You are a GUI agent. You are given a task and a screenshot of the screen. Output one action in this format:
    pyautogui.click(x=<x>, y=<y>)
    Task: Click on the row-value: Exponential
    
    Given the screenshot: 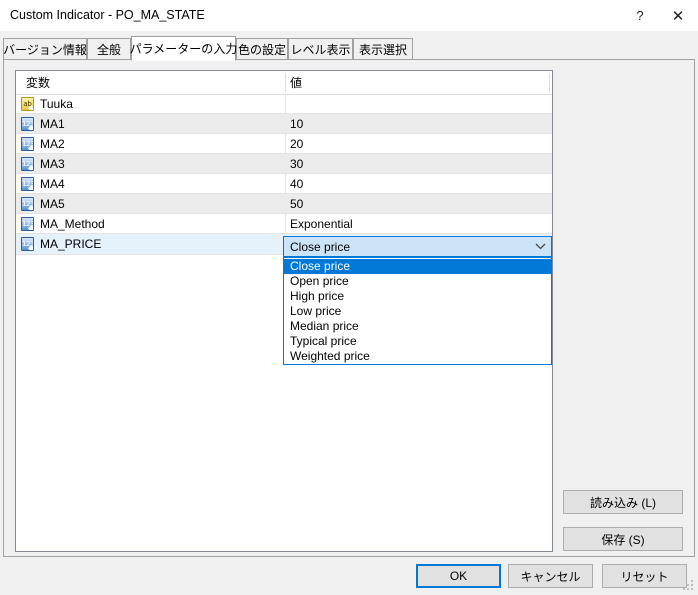 What is the action you would take?
    pyautogui.click(x=321, y=224)
    